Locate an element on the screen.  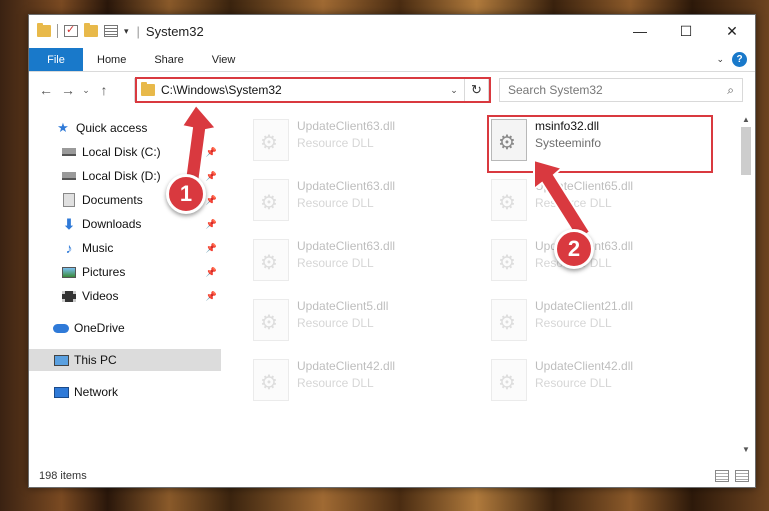
callout-badge-1: 1 is located at coordinates (186, 194).